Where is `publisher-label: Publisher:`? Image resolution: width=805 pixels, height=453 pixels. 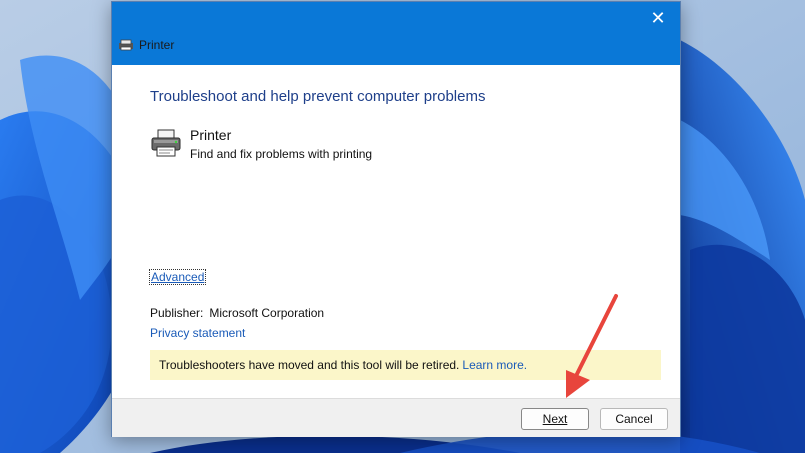 publisher-label: Publisher: is located at coordinates (177, 313).